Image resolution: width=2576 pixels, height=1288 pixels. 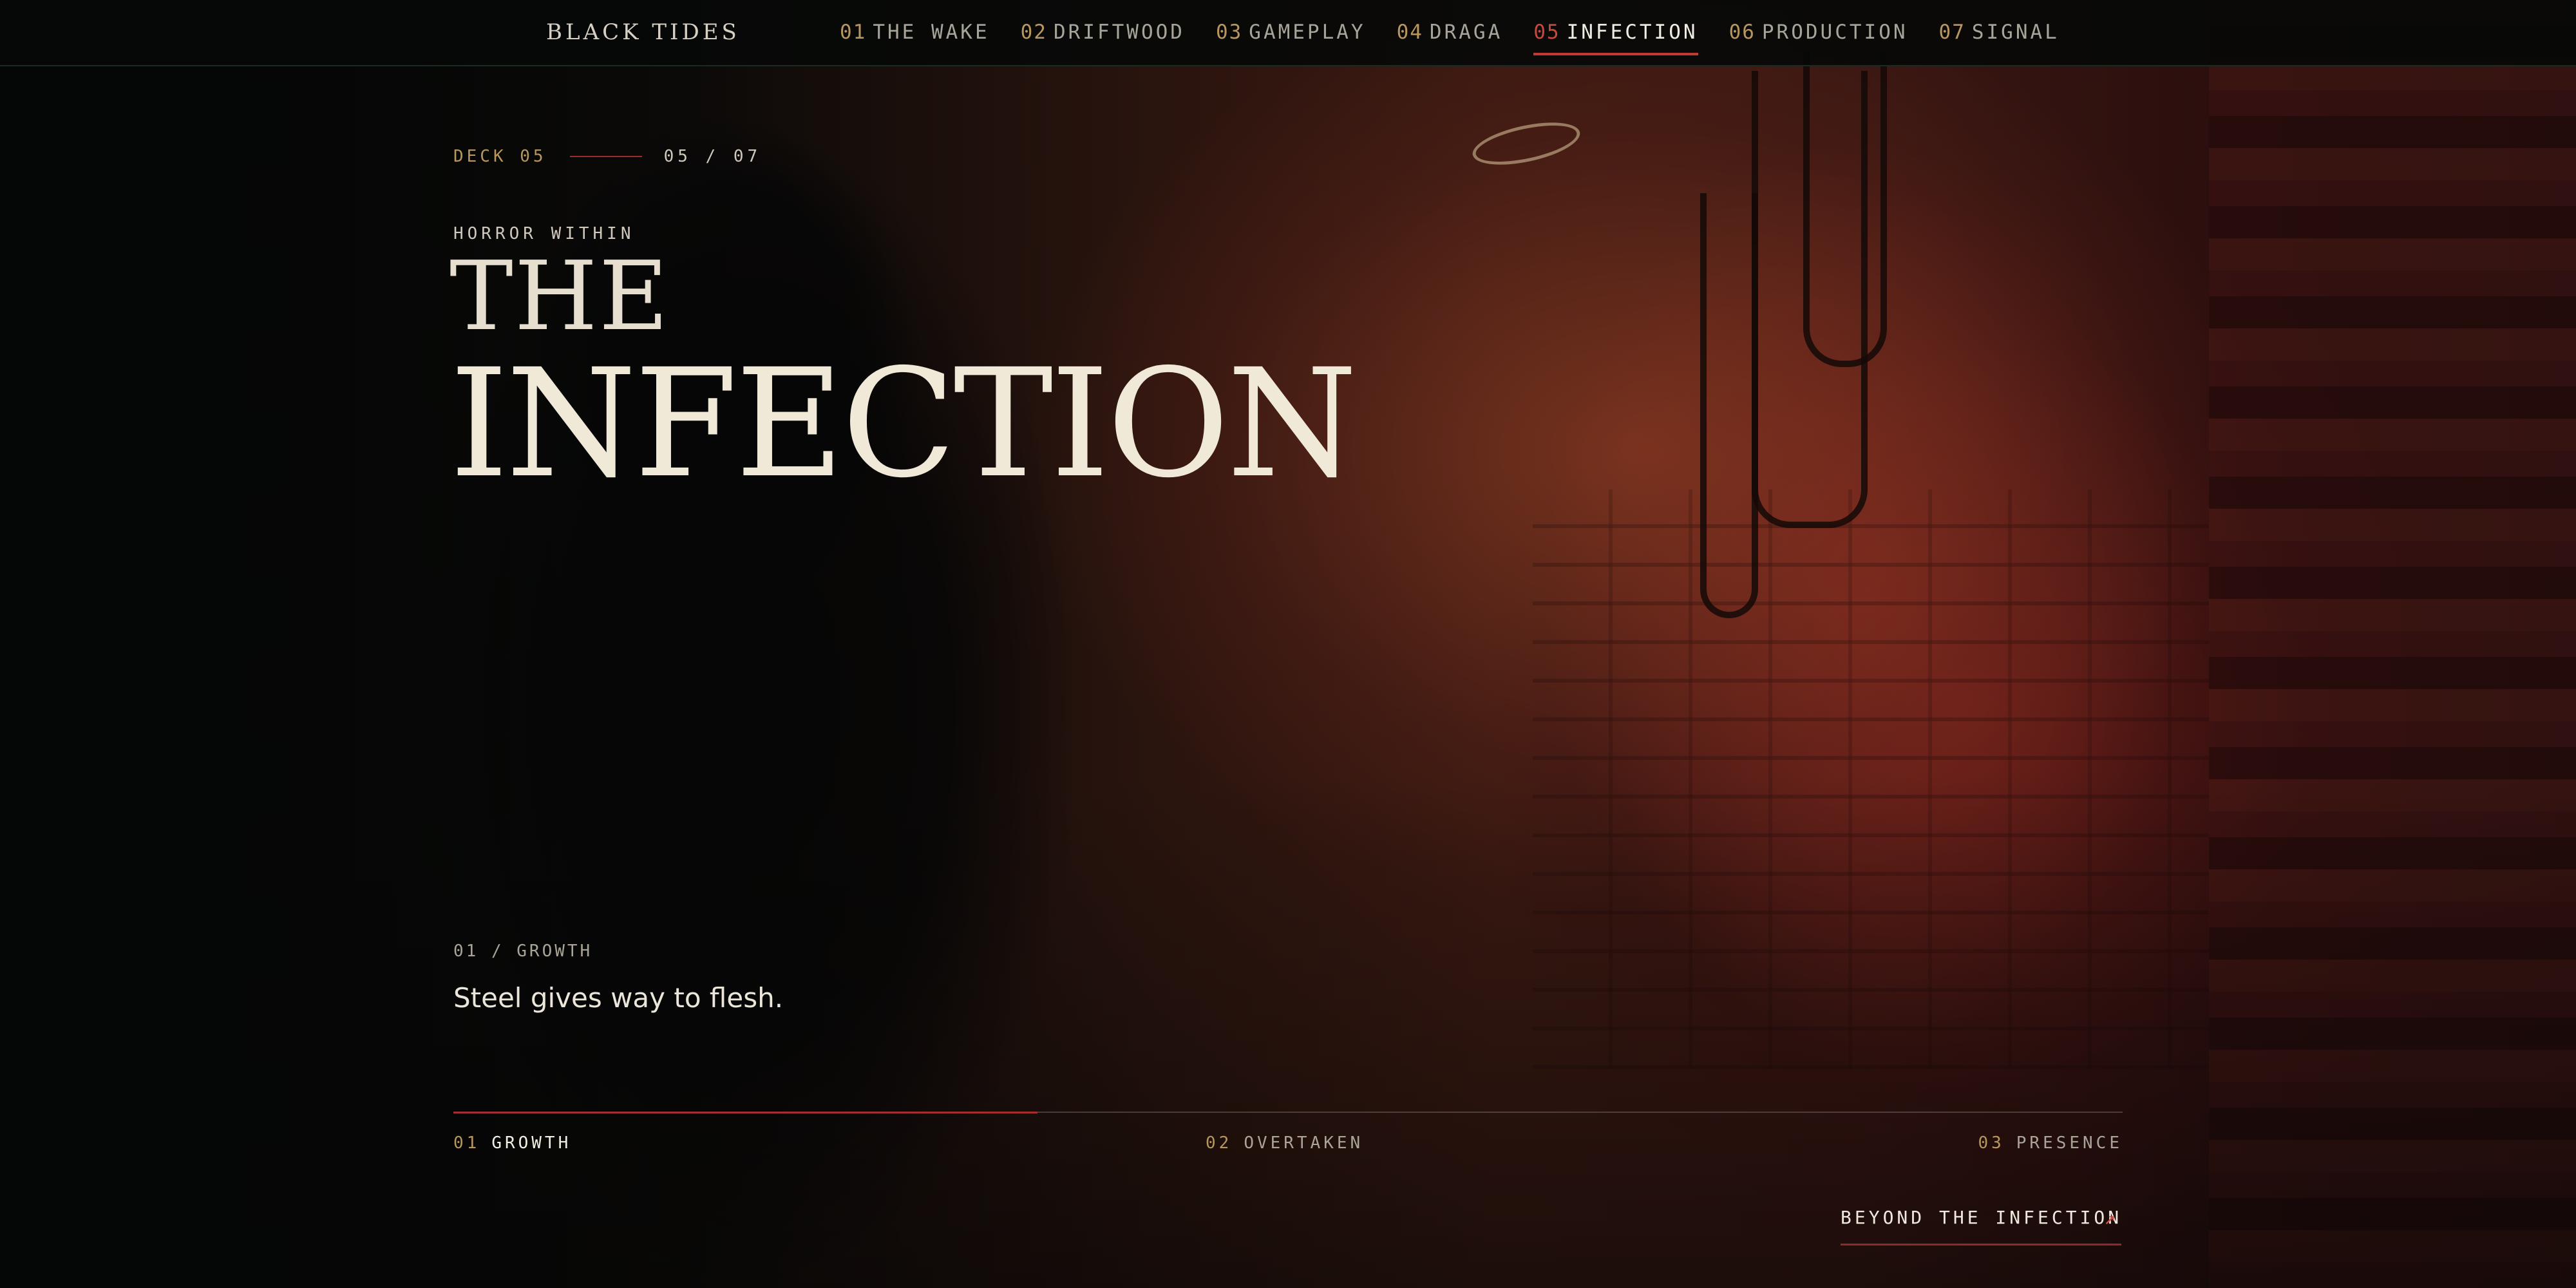 What do you see at coordinates (1991, 1143) in the screenshot?
I see `step-number: 03` at bounding box center [1991, 1143].